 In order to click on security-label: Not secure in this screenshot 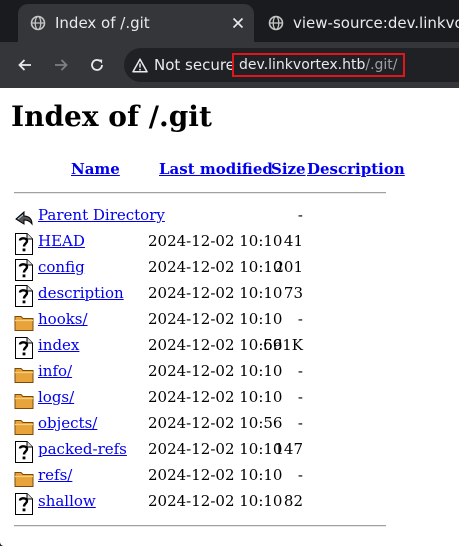, I will do `click(194, 65)`.